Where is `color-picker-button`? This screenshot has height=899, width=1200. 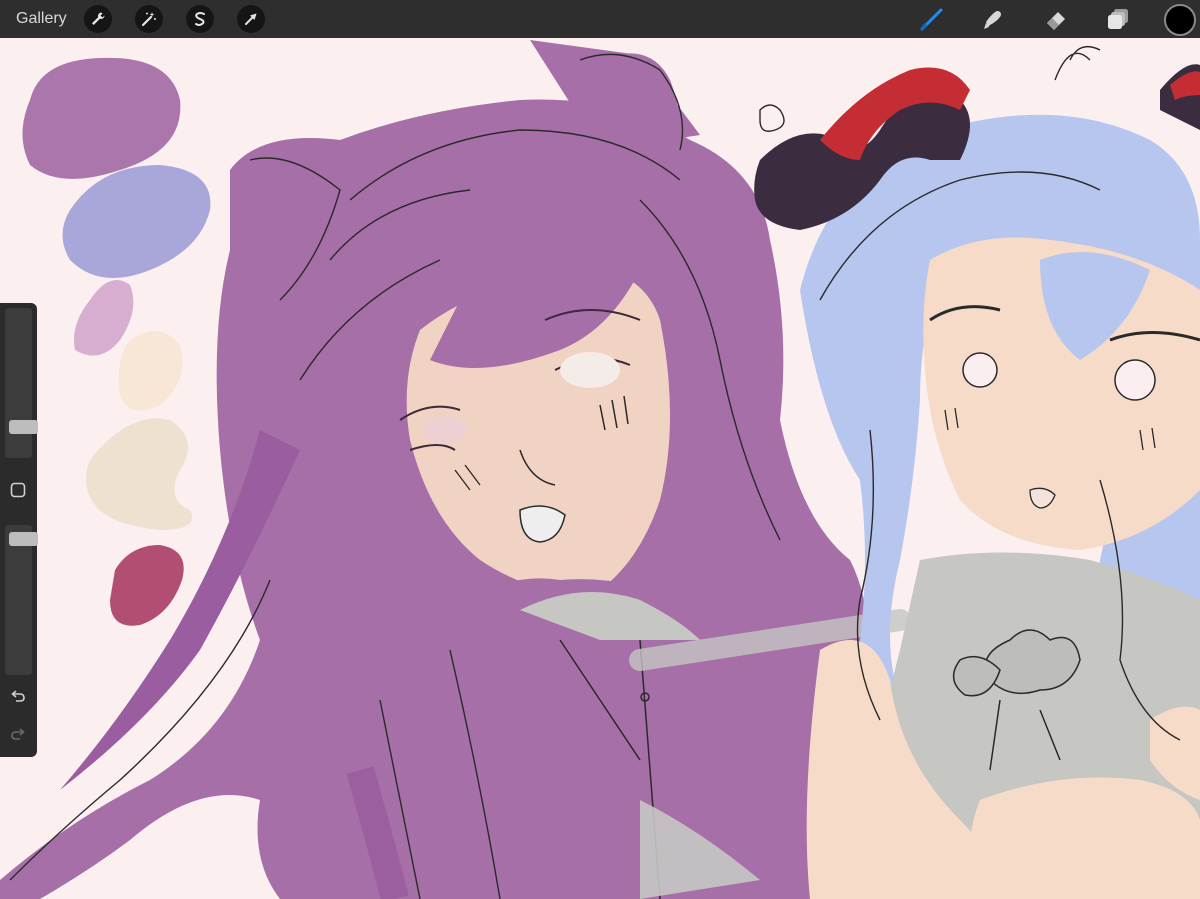 color-picker-button is located at coordinates (1180, 20).